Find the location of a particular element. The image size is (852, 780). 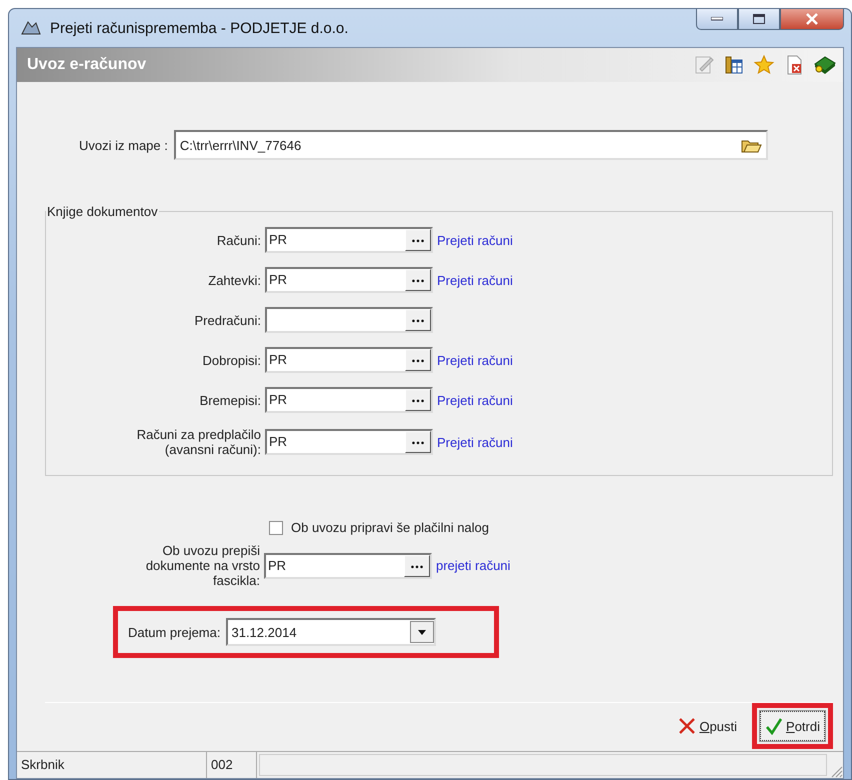

minimize-icon is located at coordinates (717, 19).